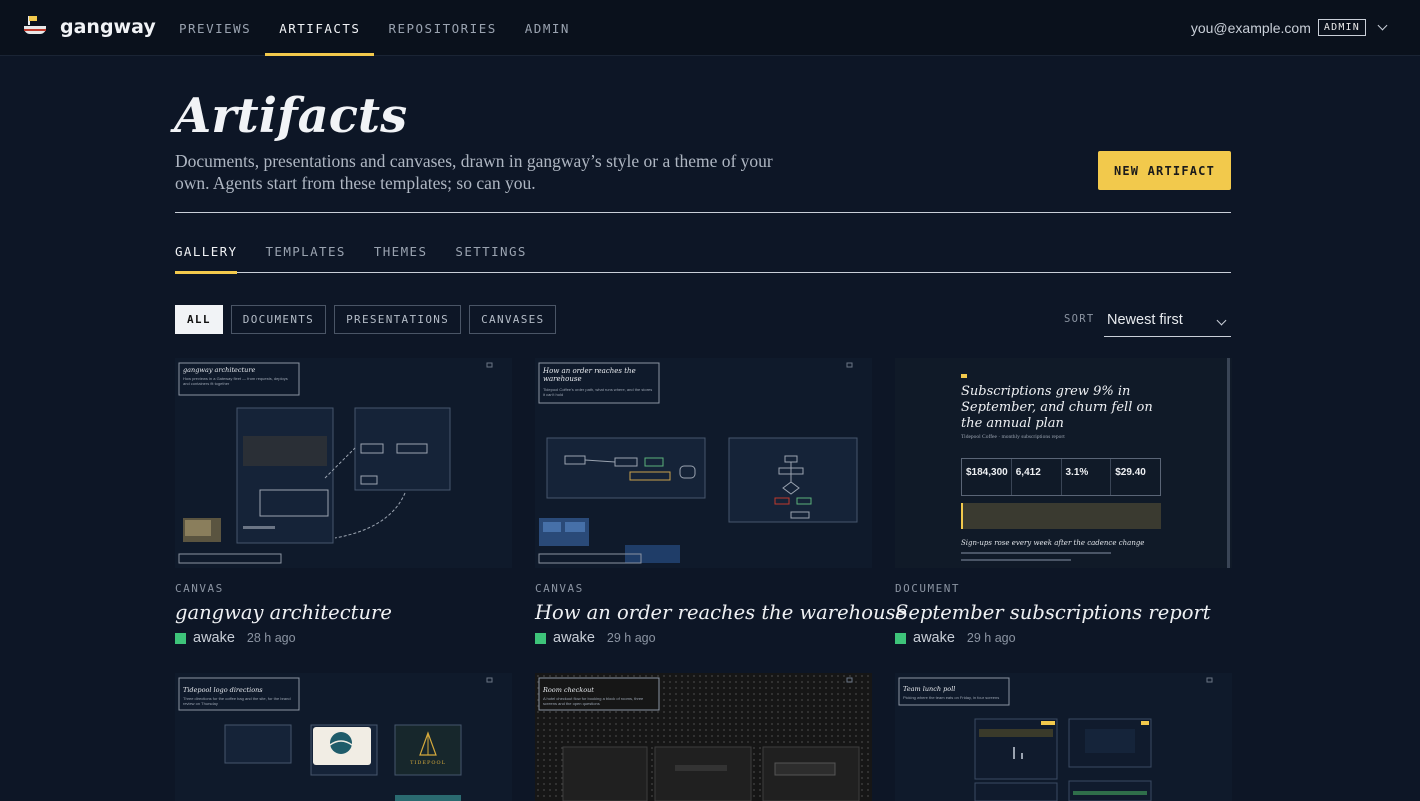 This screenshot has height=801, width=1420. What do you see at coordinates (1037, 477) in the screenshot?
I see `kpi-value: 6,412` at bounding box center [1037, 477].